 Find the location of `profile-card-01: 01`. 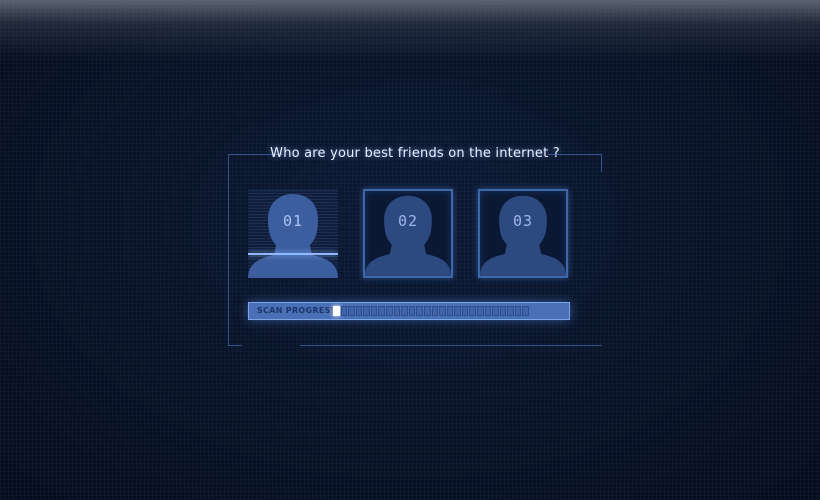

profile-card-01: 01 is located at coordinates (293, 233).